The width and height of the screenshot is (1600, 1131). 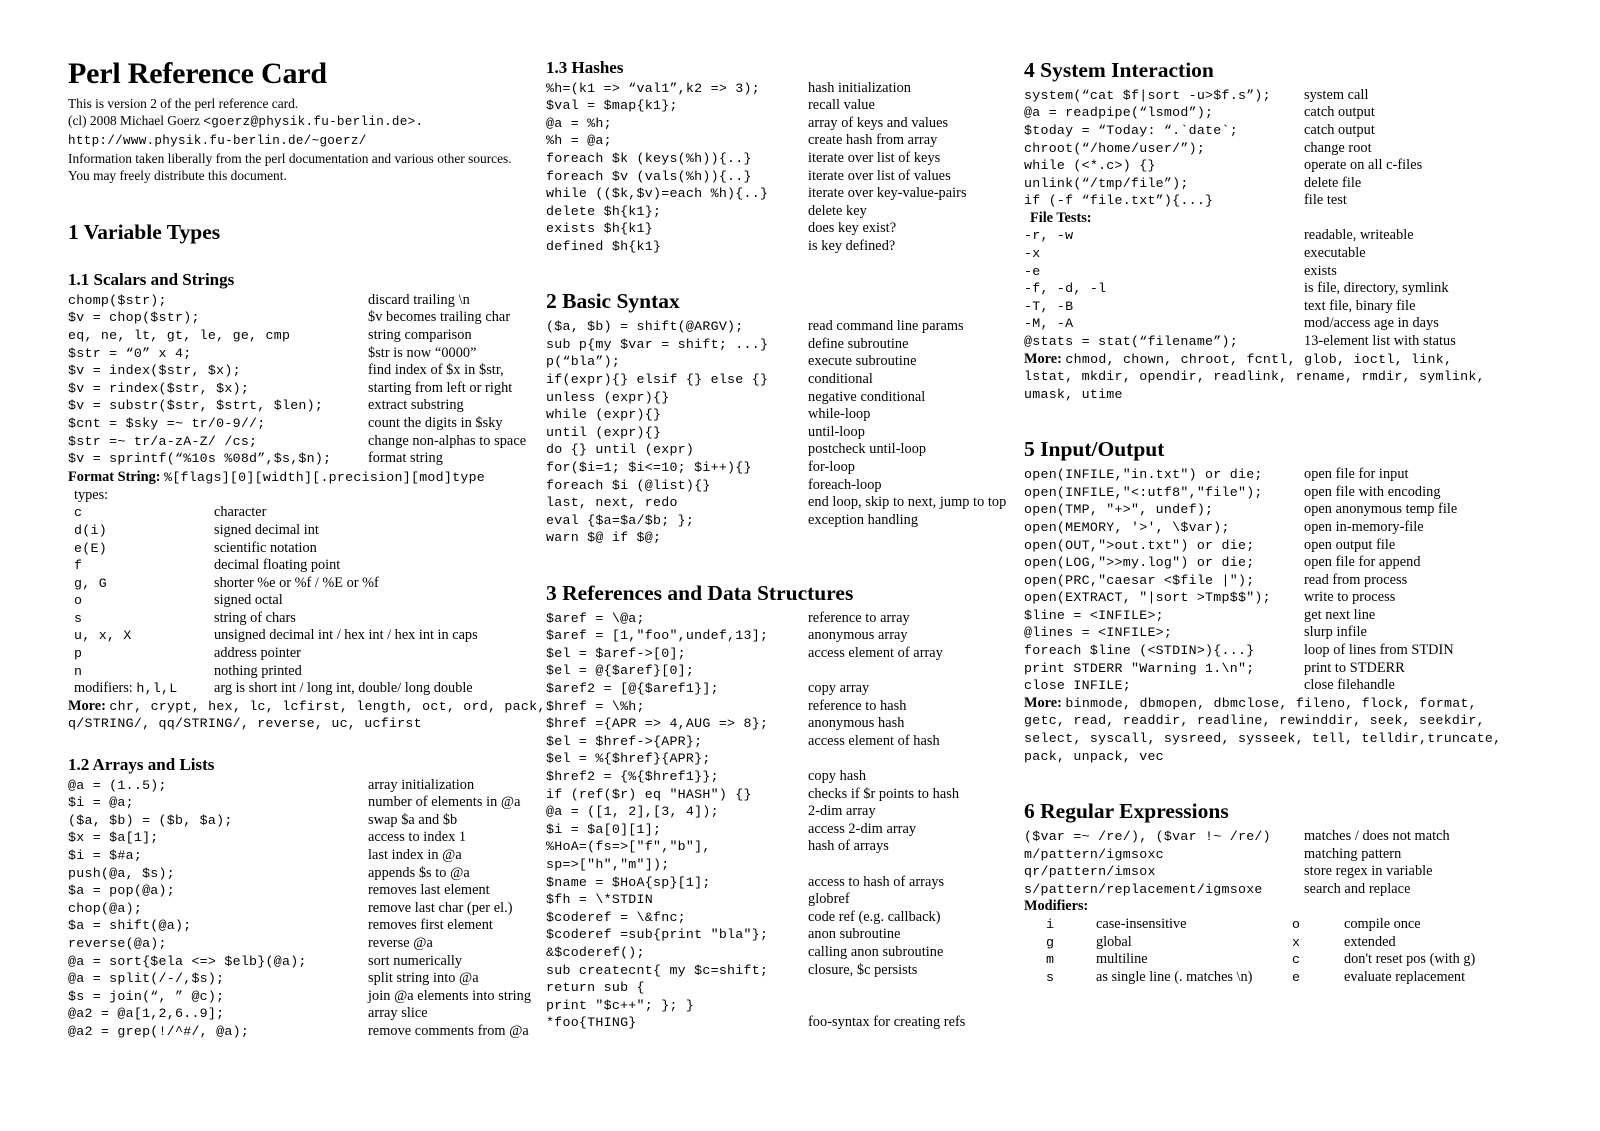 I want to click on page-title: Perl Reference Card, so click(x=197, y=73).